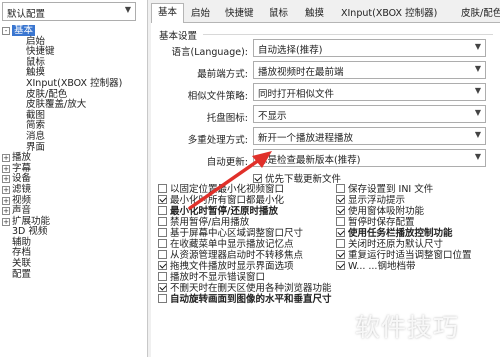 This screenshot has height=357, width=500. What do you see at coordinates (73, 41) in the screenshot?
I see `tree-item: 启始` at bounding box center [73, 41].